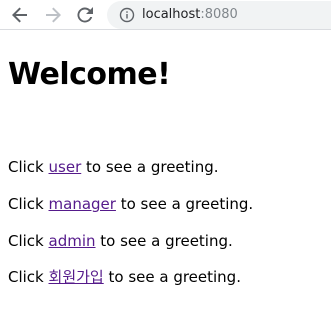 Image resolution: width=331 pixels, height=320 pixels. I want to click on url-text: localhost:8080, so click(190, 15).